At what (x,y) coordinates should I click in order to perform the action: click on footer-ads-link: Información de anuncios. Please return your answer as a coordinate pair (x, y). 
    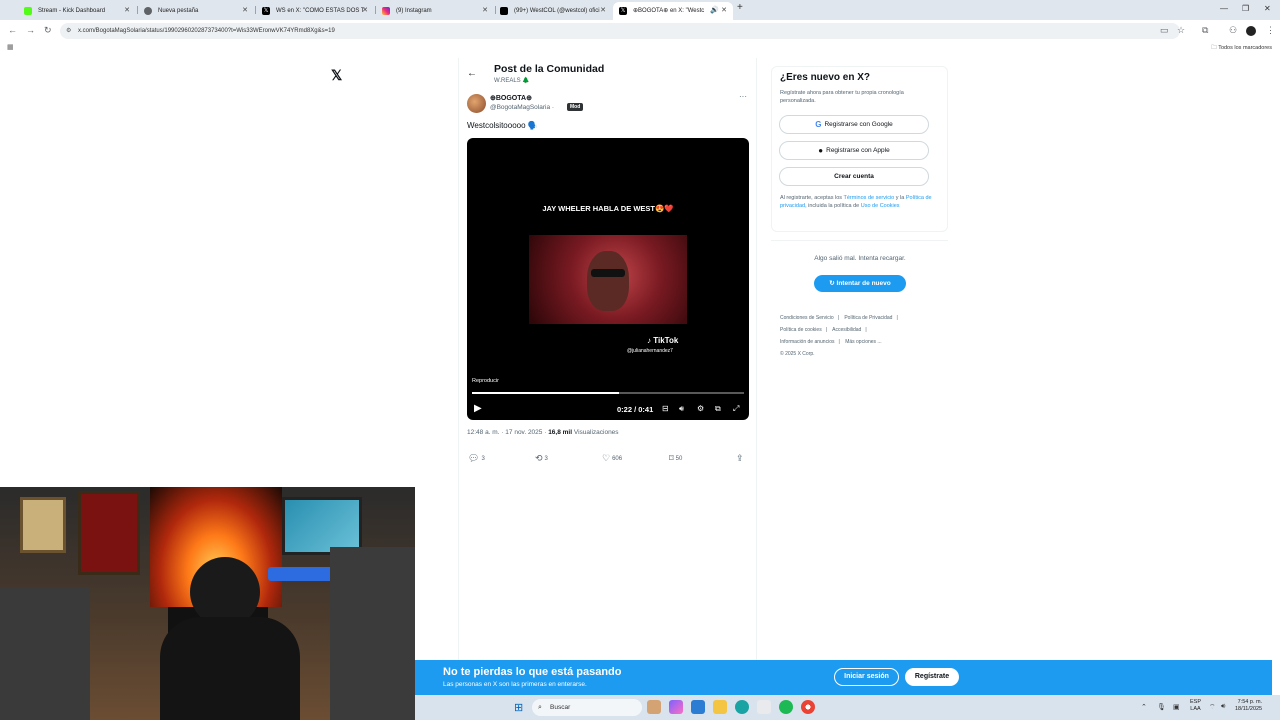
    Looking at the image, I should click on (807, 342).